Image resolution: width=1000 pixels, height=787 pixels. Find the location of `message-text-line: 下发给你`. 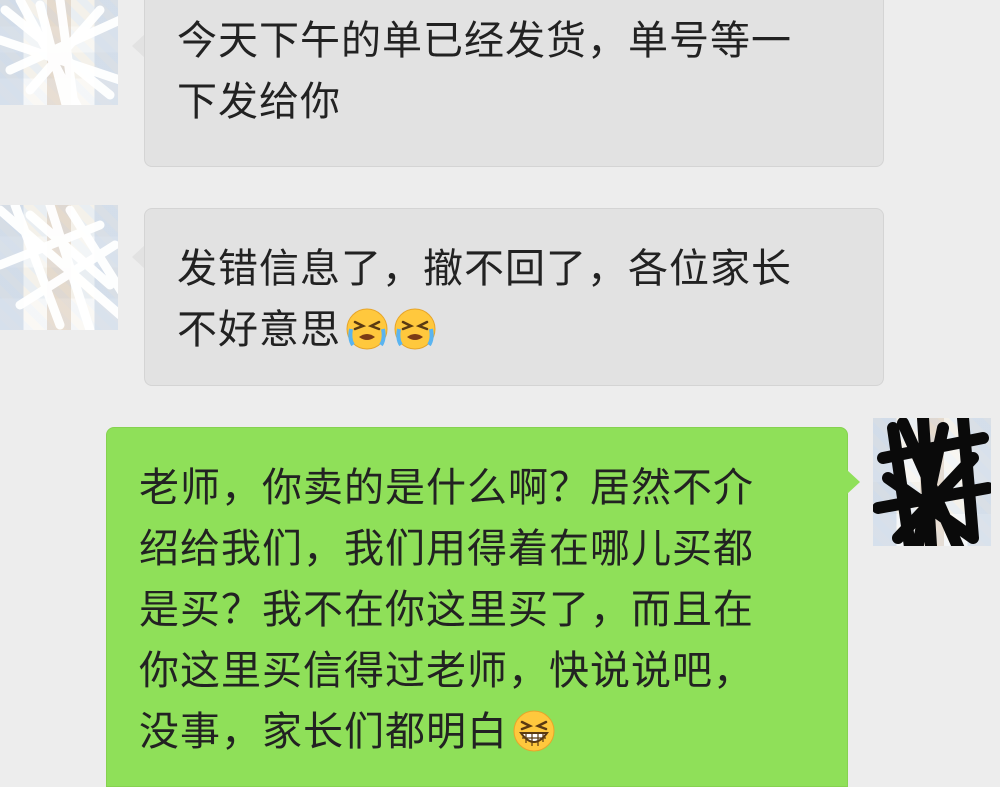

message-text-line: 下发给你 is located at coordinates (259, 102).